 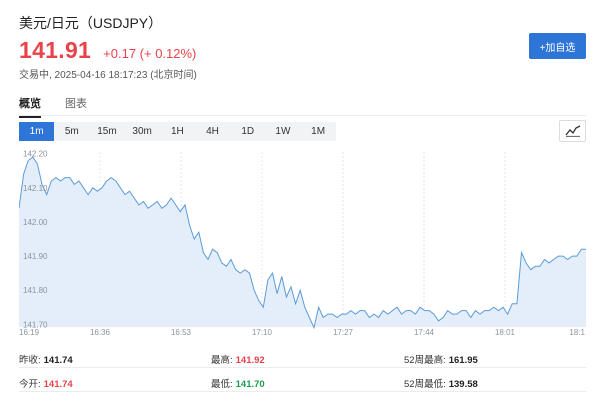 I want to click on x-tick-label: 18:01, so click(x=505, y=332).